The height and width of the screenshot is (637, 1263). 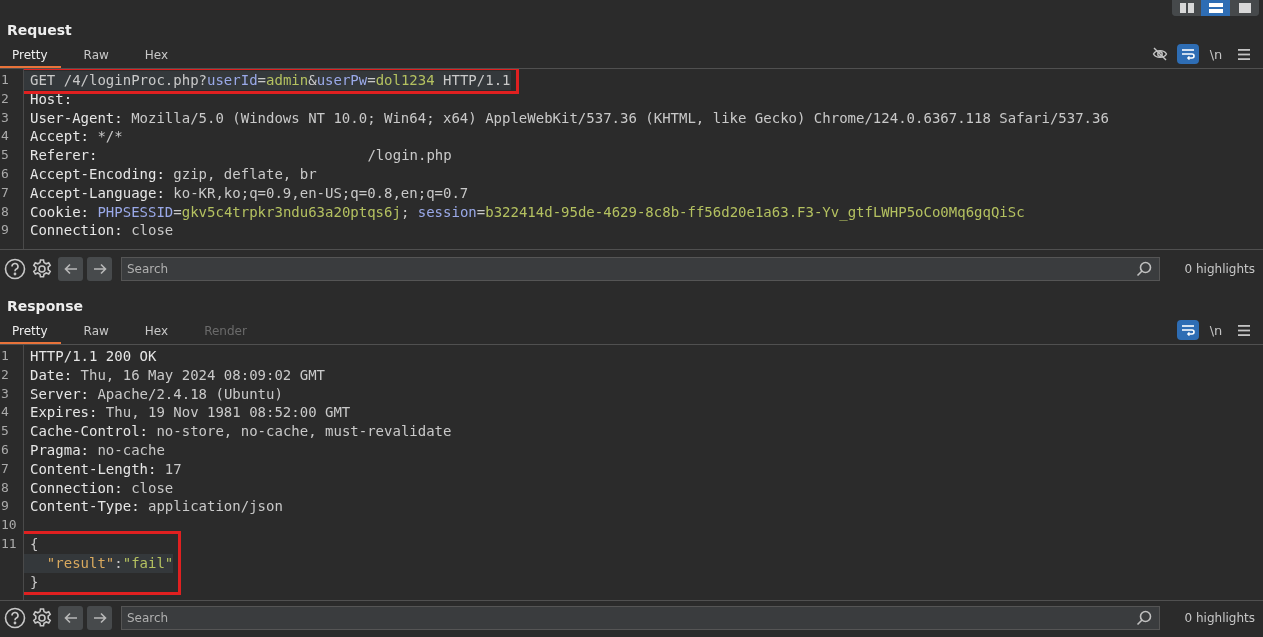 What do you see at coordinates (270, 80) in the screenshot?
I see `code-line: GET /4/loginProc.php?userId=admin&userPw=dol1234 HTTP/1.1` at bounding box center [270, 80].